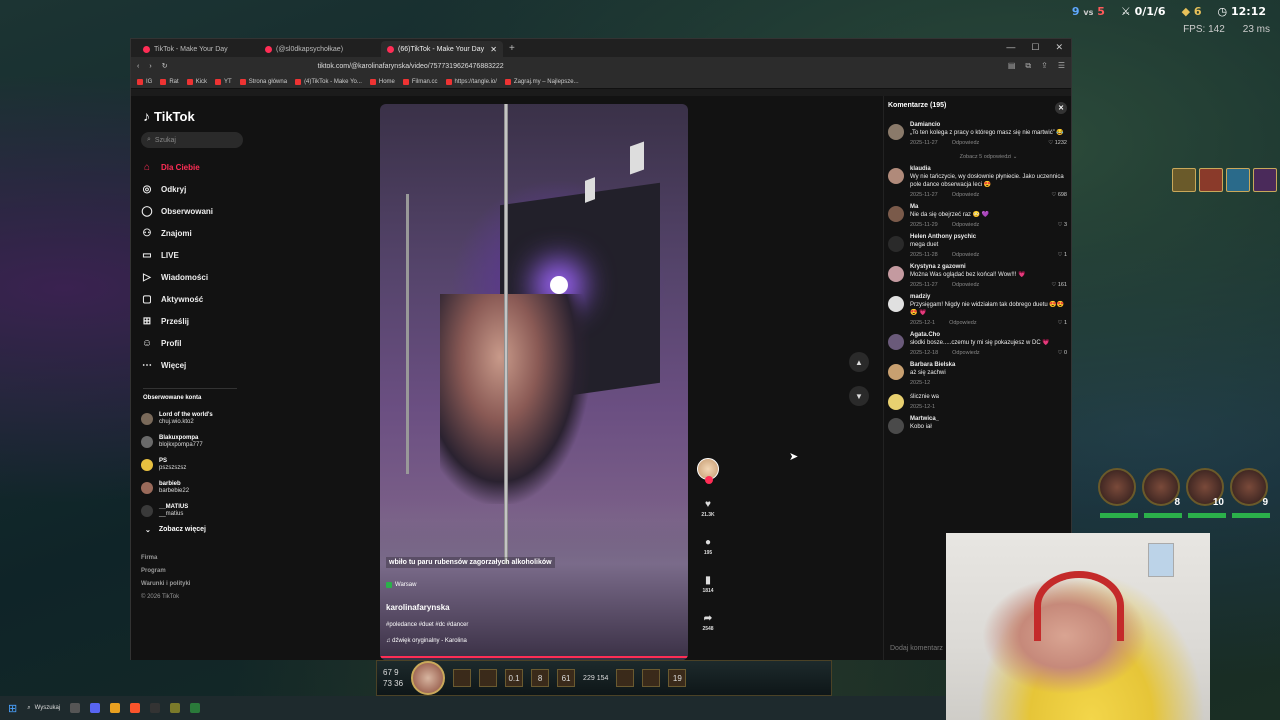 The height and width of the screenshot is (720, 1280). I want to click on video-location: Warsaw, so click(401, 585).